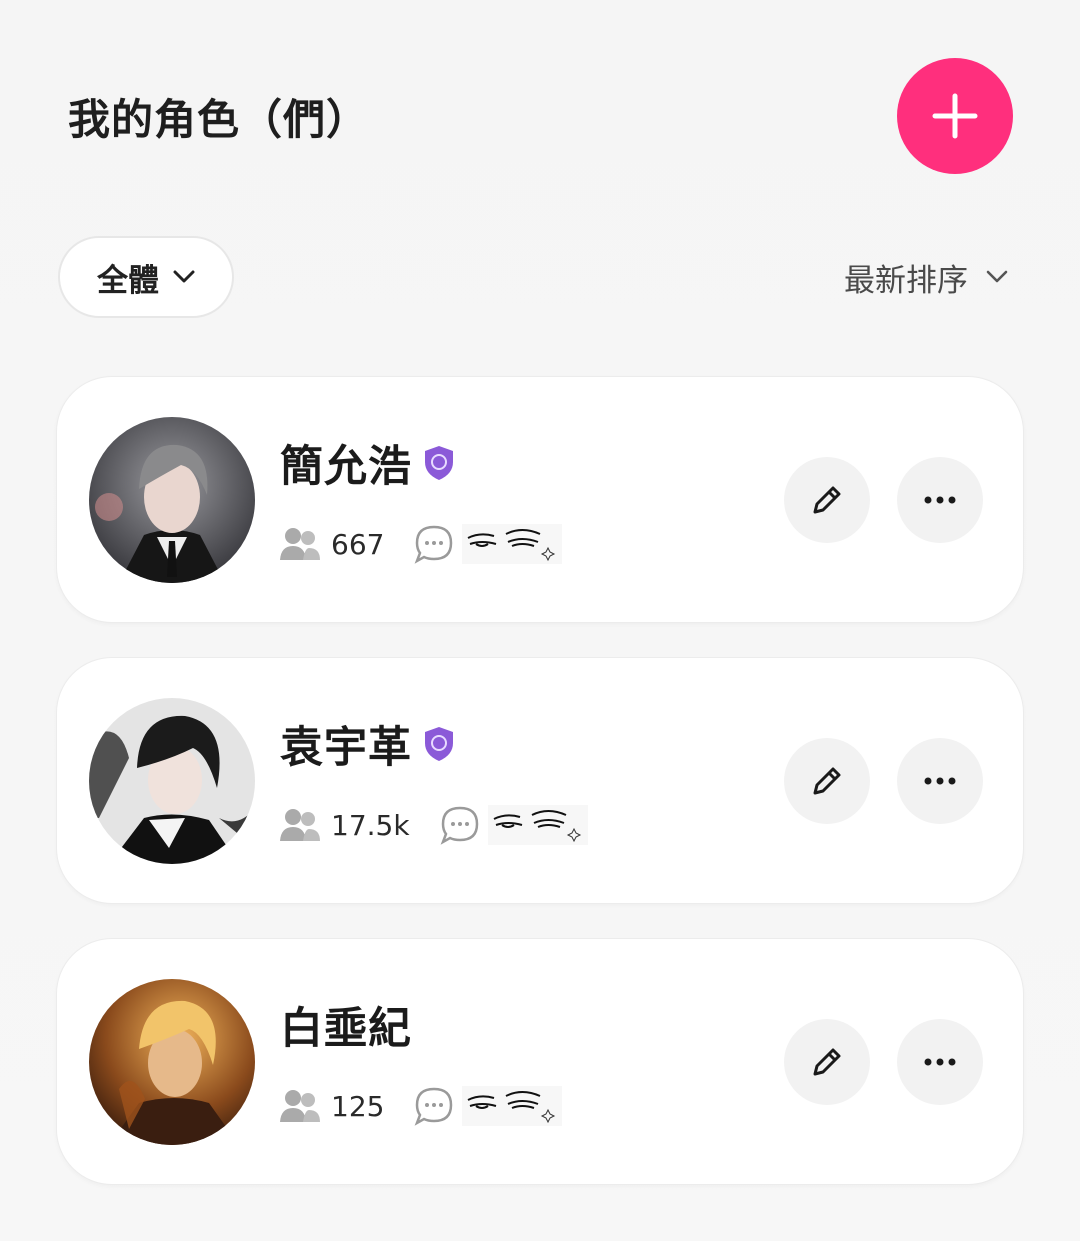 Image resolution: width=1080 pixels, height=1241 pixels. What do you see at coordinates (346, 748) in the screenshot?
I see `character-name: 袁宇革` at bounding box center [346, 748].